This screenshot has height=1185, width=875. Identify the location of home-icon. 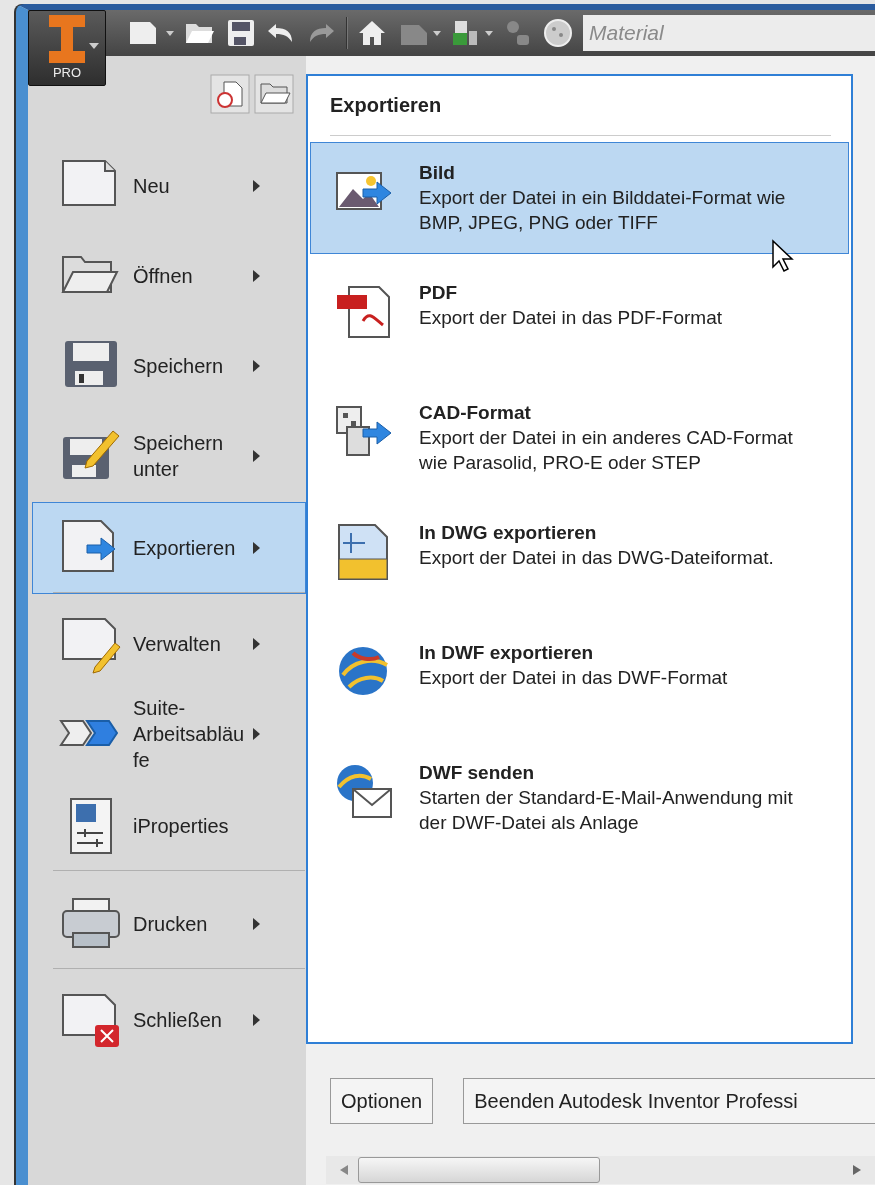
(372, 33).